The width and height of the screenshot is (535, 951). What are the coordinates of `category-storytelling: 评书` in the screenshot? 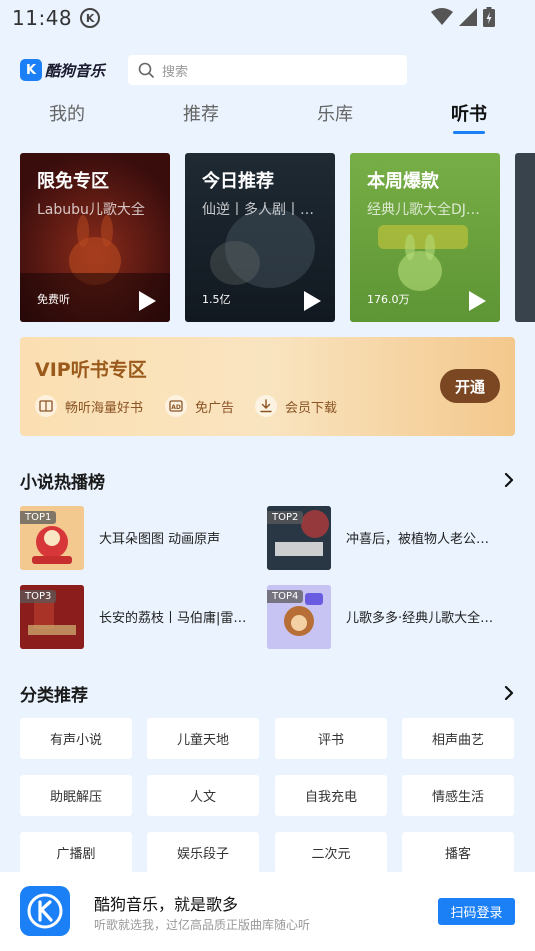 It's located at (331, 738).